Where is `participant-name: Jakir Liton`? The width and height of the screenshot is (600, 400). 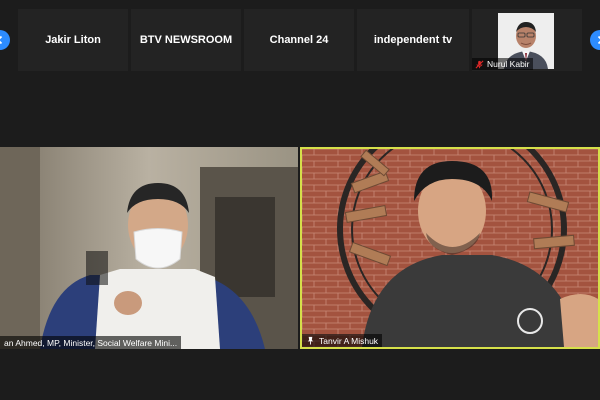
participant-name: Jakir Liton is located at coordinates (73, 40).